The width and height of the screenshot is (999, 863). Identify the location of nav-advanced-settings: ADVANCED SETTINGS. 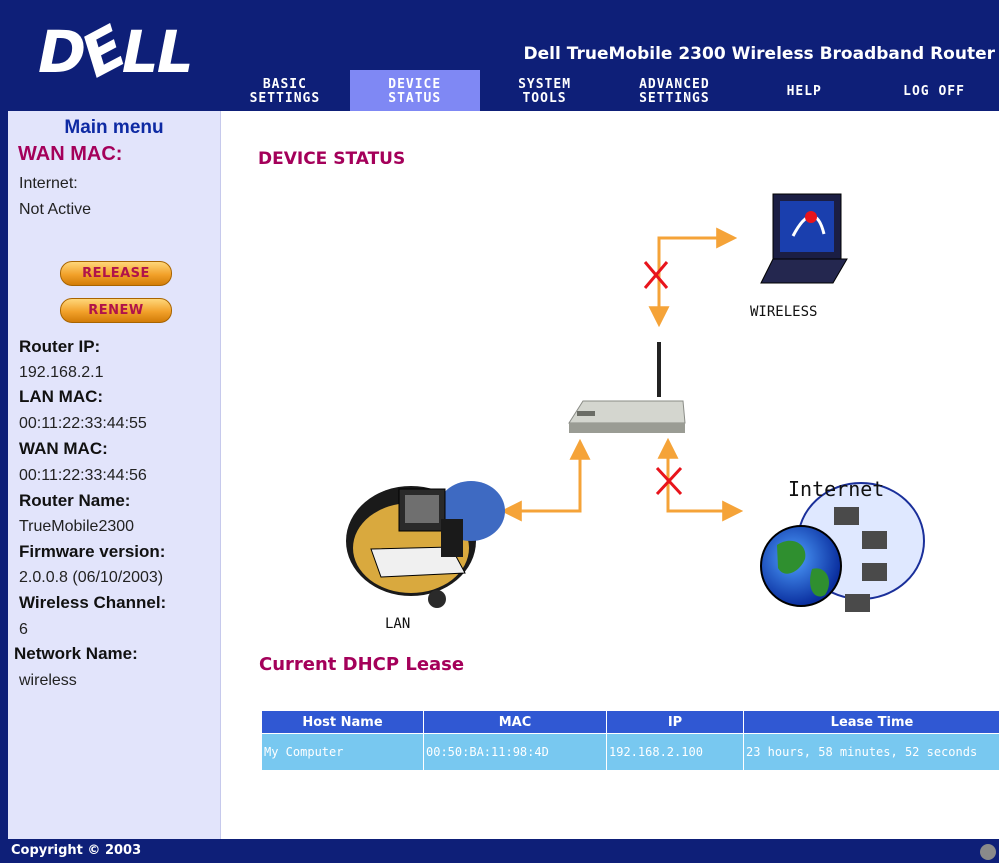
(674, 91).